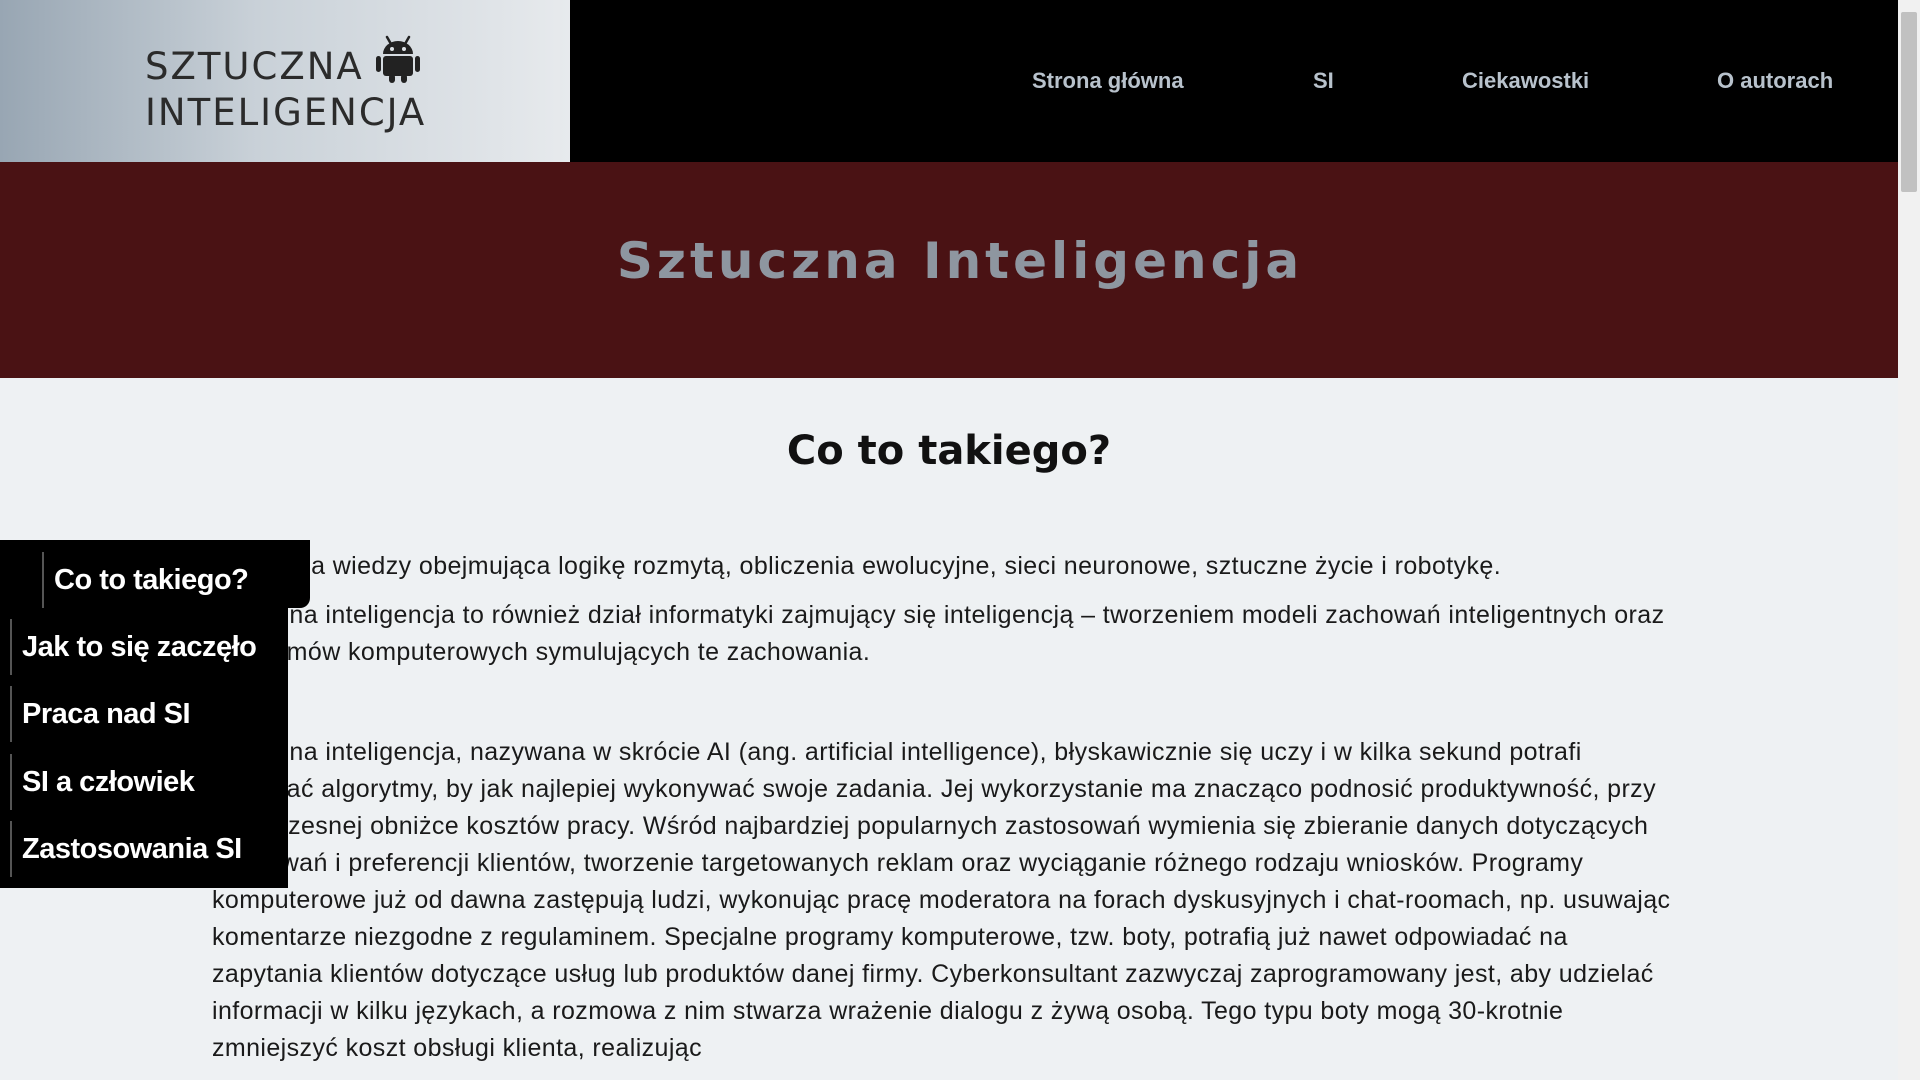  I want to click on banner-title: Sztuczna Inteligencja, so click(960, 261).